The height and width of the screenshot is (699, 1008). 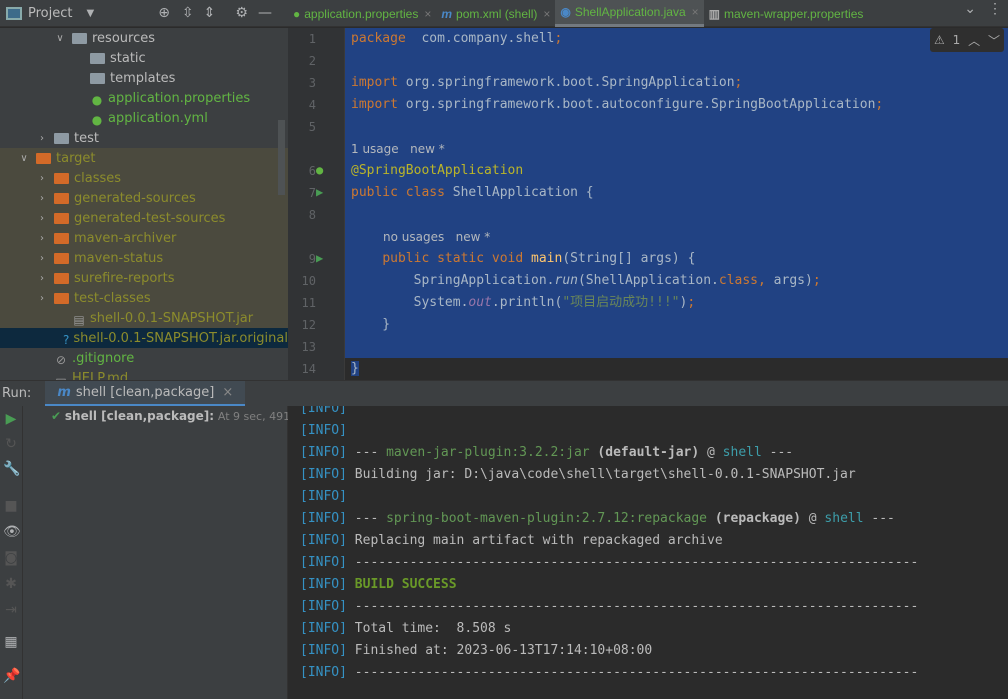 I want to click on tree-item: templates, so click(x=144, y=78).